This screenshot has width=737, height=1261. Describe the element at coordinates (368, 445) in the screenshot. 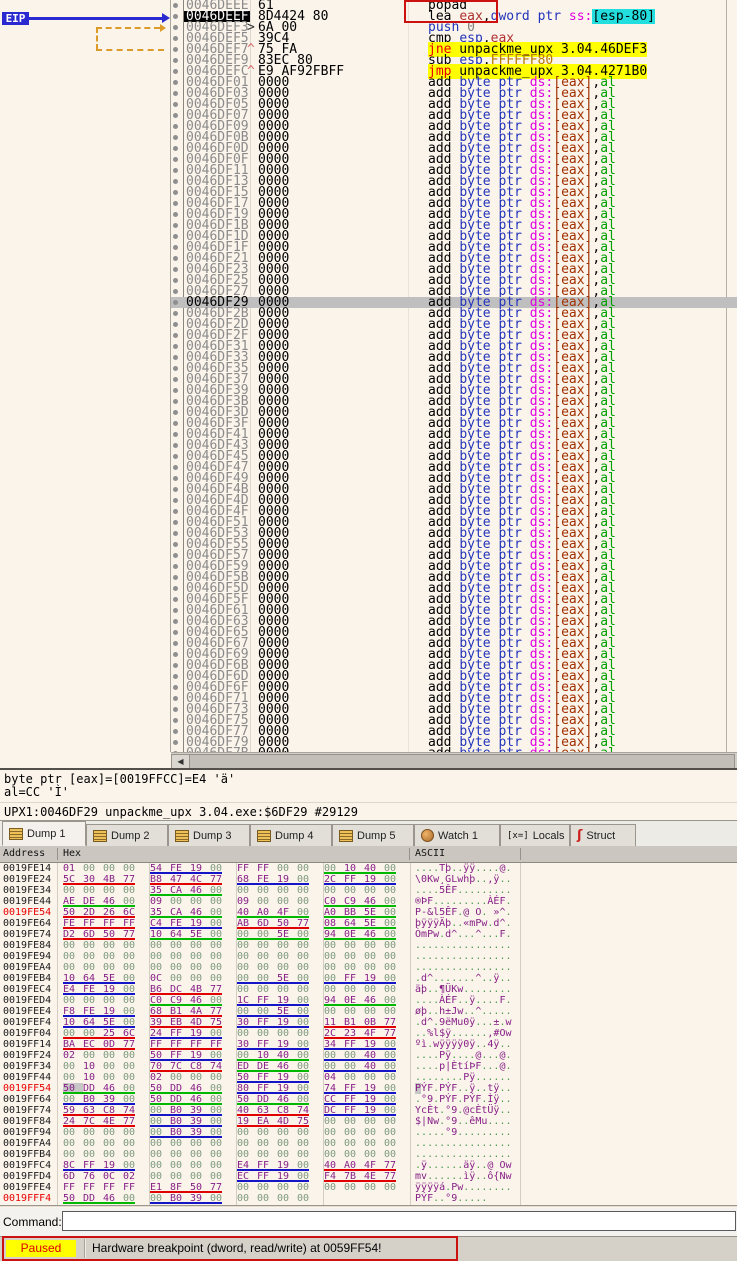

I see `disasm-row: 0046DF43 0000 add byte ptr ds:[eax],al` at that location.